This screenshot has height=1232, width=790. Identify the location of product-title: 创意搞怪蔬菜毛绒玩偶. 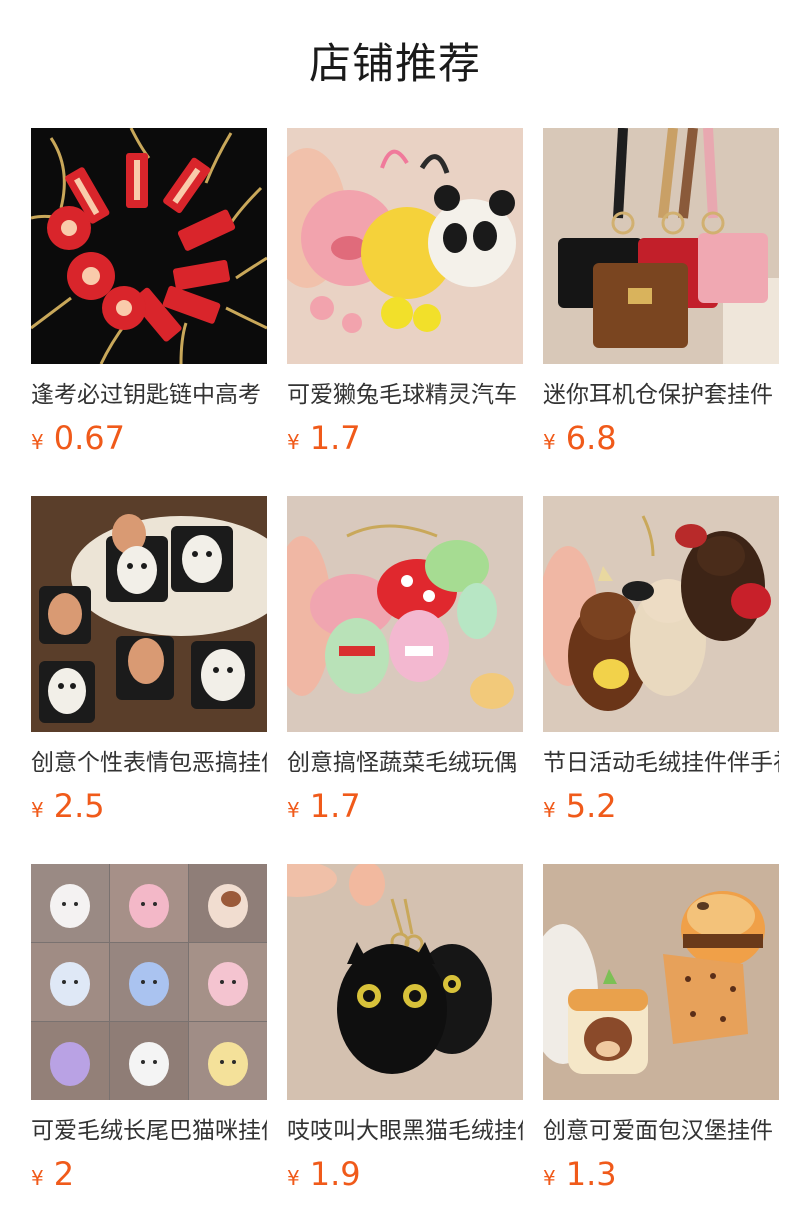
(405, 763).